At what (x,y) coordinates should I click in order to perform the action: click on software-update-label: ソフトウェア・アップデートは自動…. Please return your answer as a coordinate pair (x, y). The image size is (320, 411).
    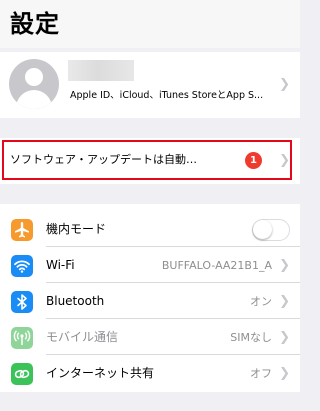
    Looking at the image, I should click on (103, 159).